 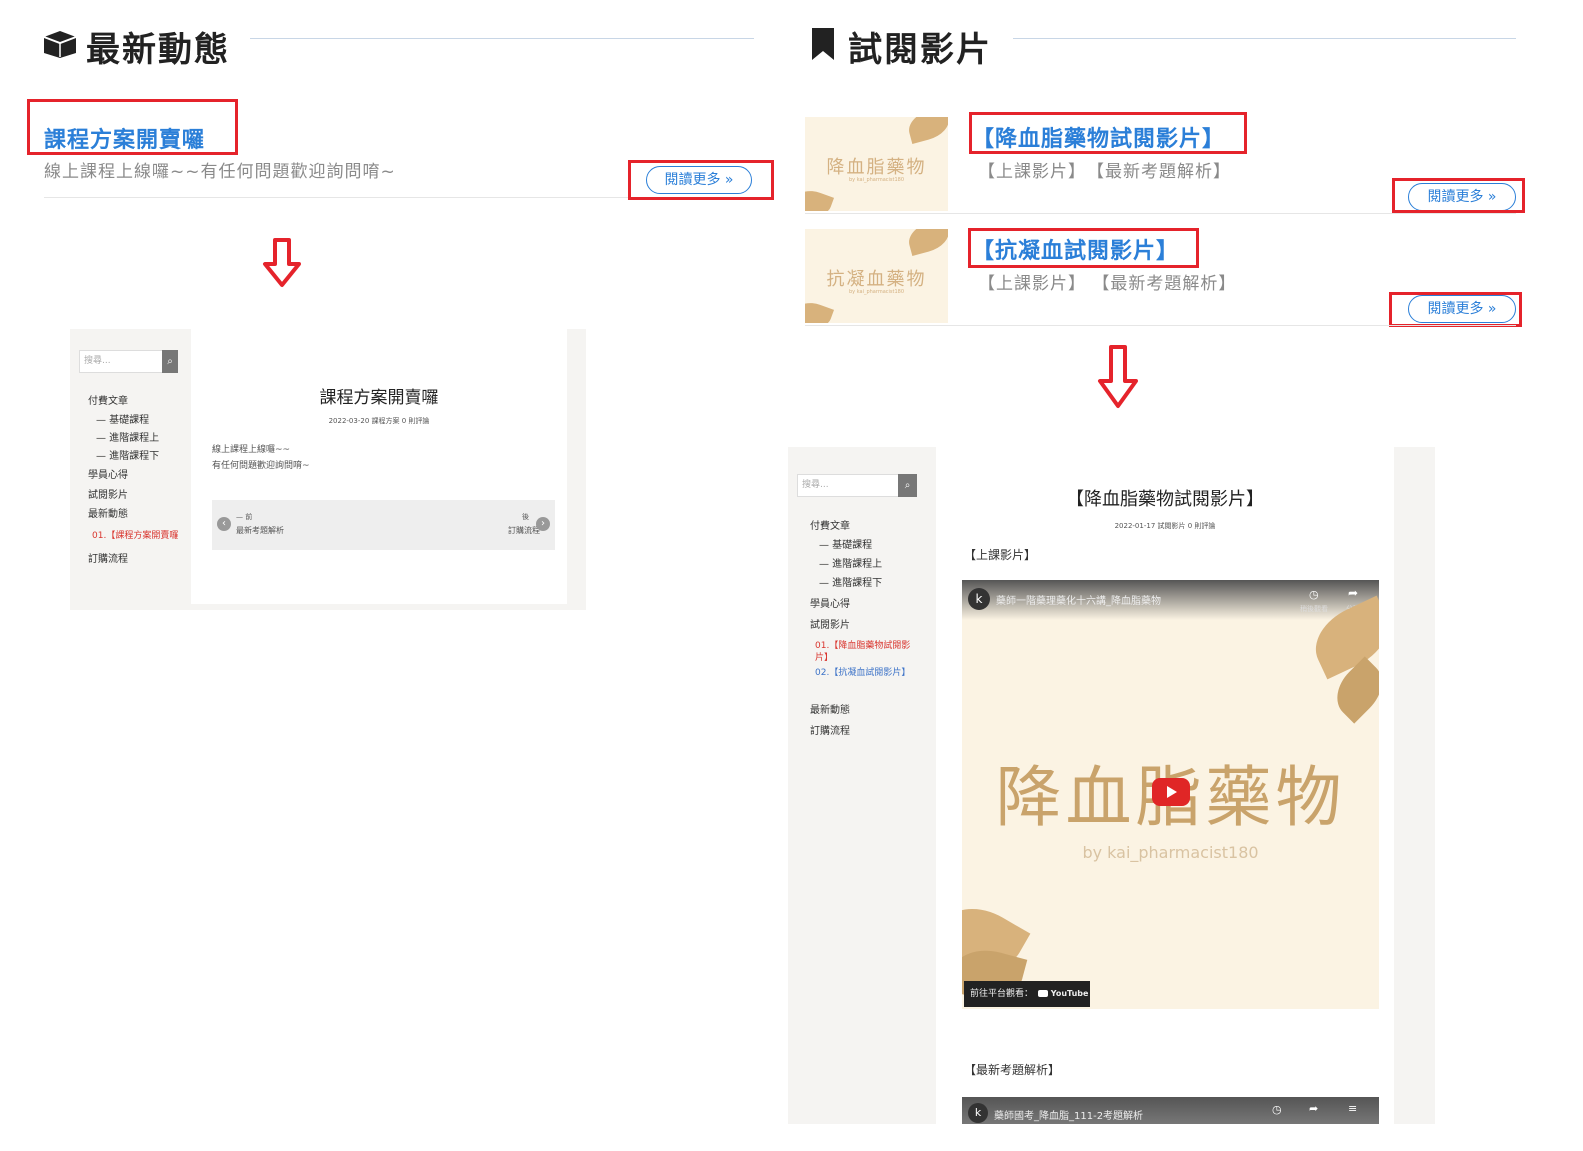 I want to click on preview-post-nav: ‹ — 前 最新考題解析 後 訂購流程 ›, so click(x=383, y=525).